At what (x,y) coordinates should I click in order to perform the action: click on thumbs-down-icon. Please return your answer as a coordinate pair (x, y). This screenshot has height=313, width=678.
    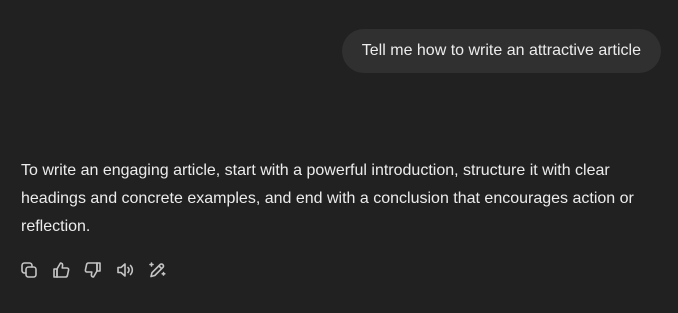
    Looking at the image, I should click on (93, 270).